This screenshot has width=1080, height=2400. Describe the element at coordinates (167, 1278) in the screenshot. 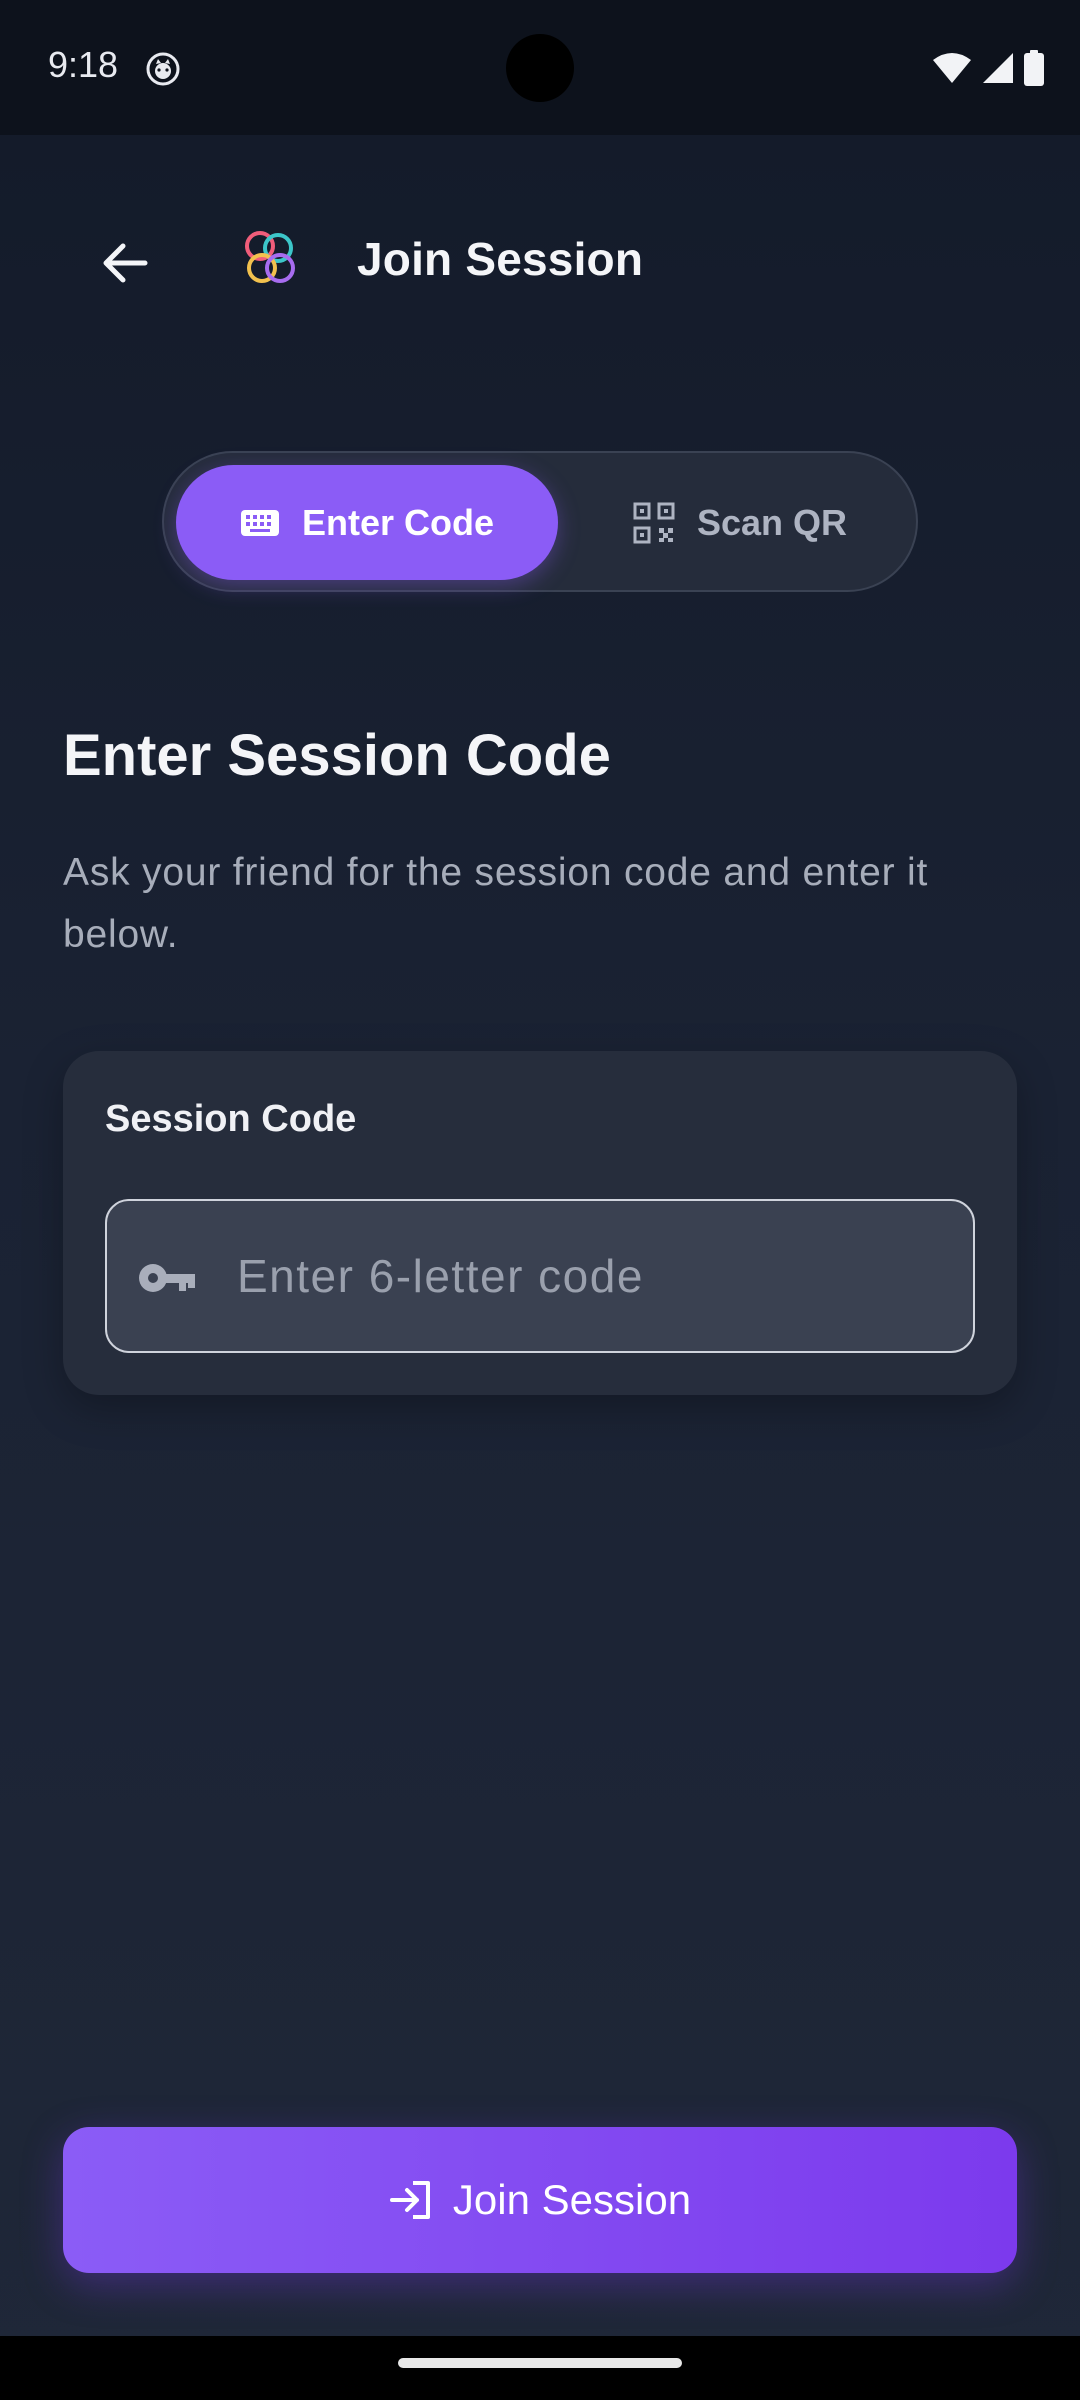

I see `key-icon` at that location.